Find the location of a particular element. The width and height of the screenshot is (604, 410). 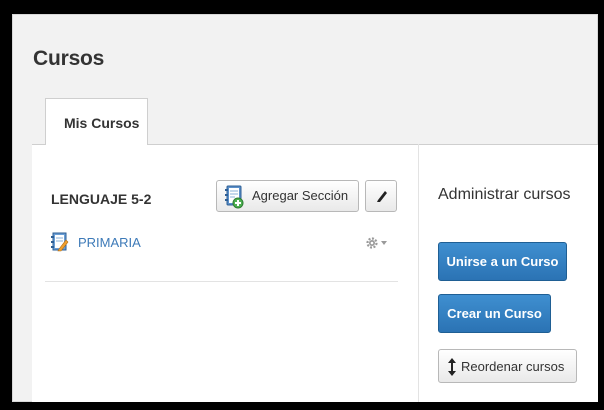

join-course-button: Unirse a un Curso is located at coordinates (502, 261).